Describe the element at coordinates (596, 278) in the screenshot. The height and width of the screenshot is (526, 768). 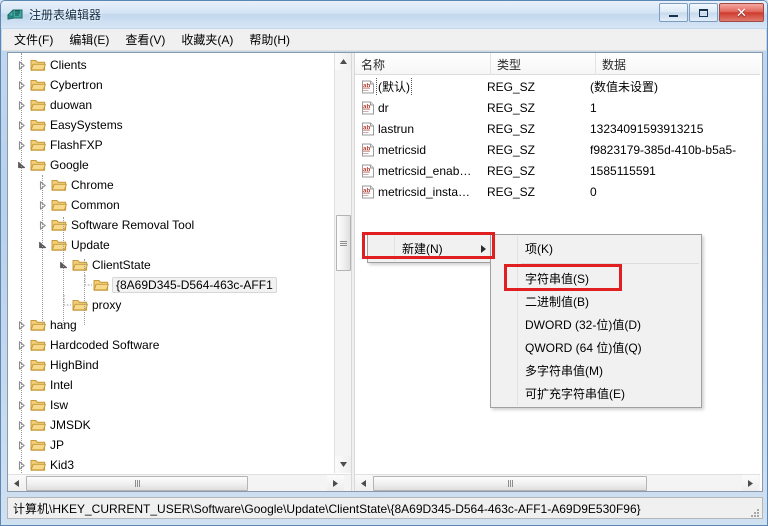
I see `submenu-item-2: 字符串值(S)` at that location.